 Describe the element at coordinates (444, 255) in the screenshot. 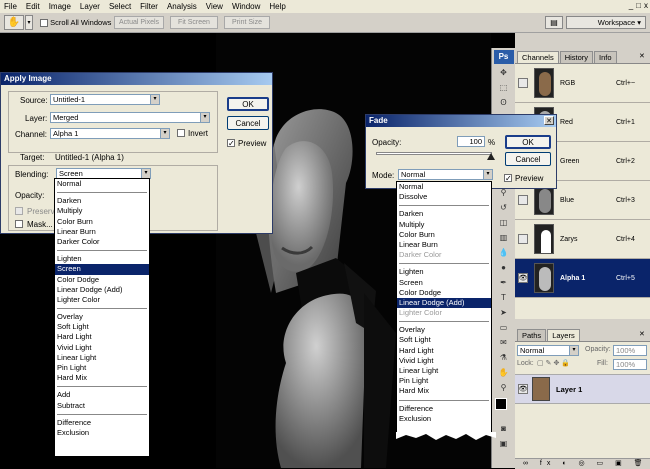

I see `dropdown-option: Darker Color` at that location.